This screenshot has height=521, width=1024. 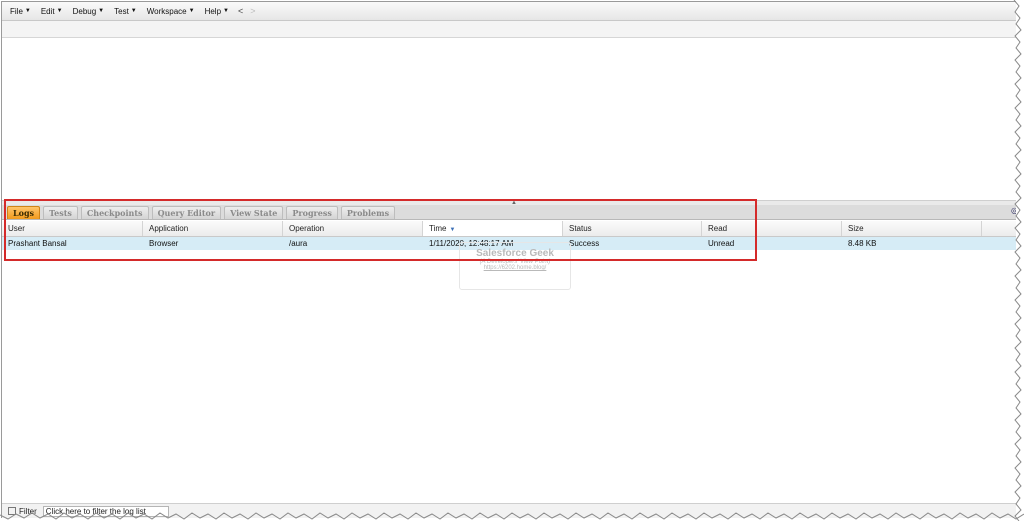 I want to click on forward-button: >, so click(x=252, y=11).